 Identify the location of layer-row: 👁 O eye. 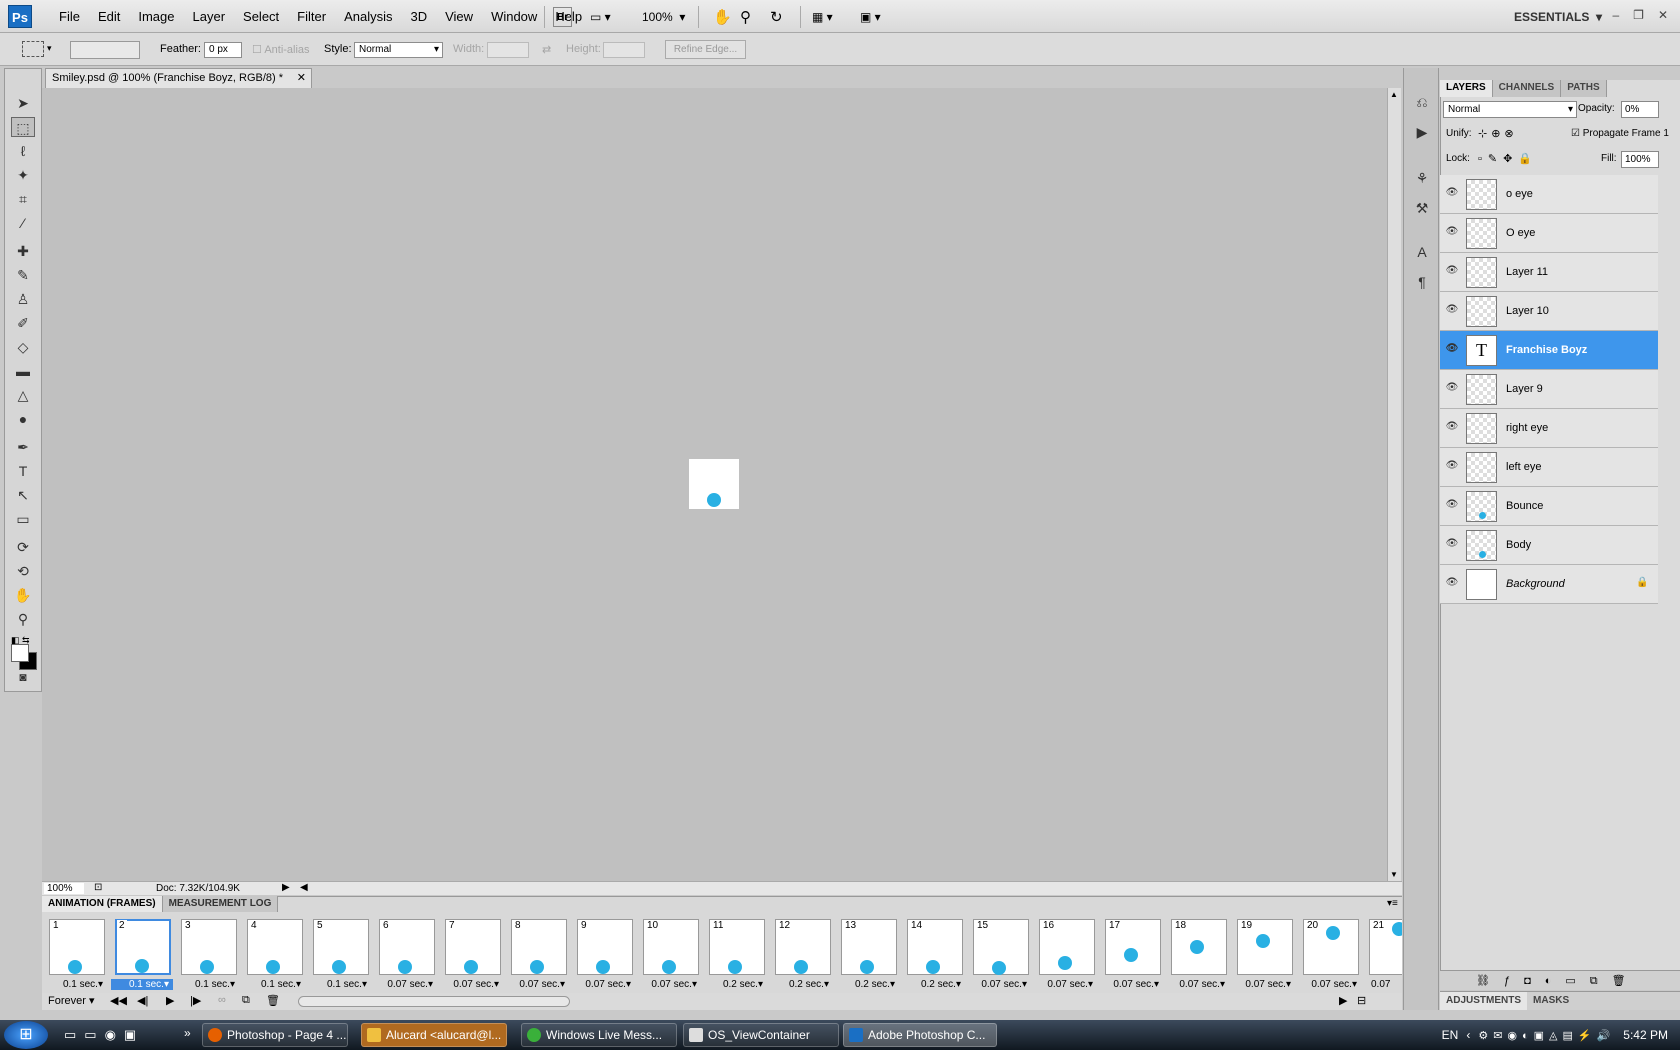
(1549, 233).